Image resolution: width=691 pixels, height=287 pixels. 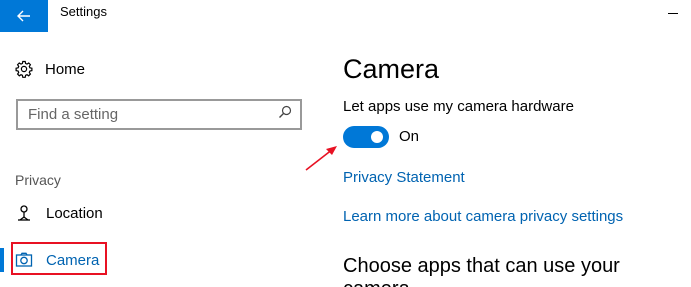 What do you see at coordinates (404, 177) in the screenshot?
I see `privacy-statement-link: Privacy Statement` at bounding box center [404, 177].